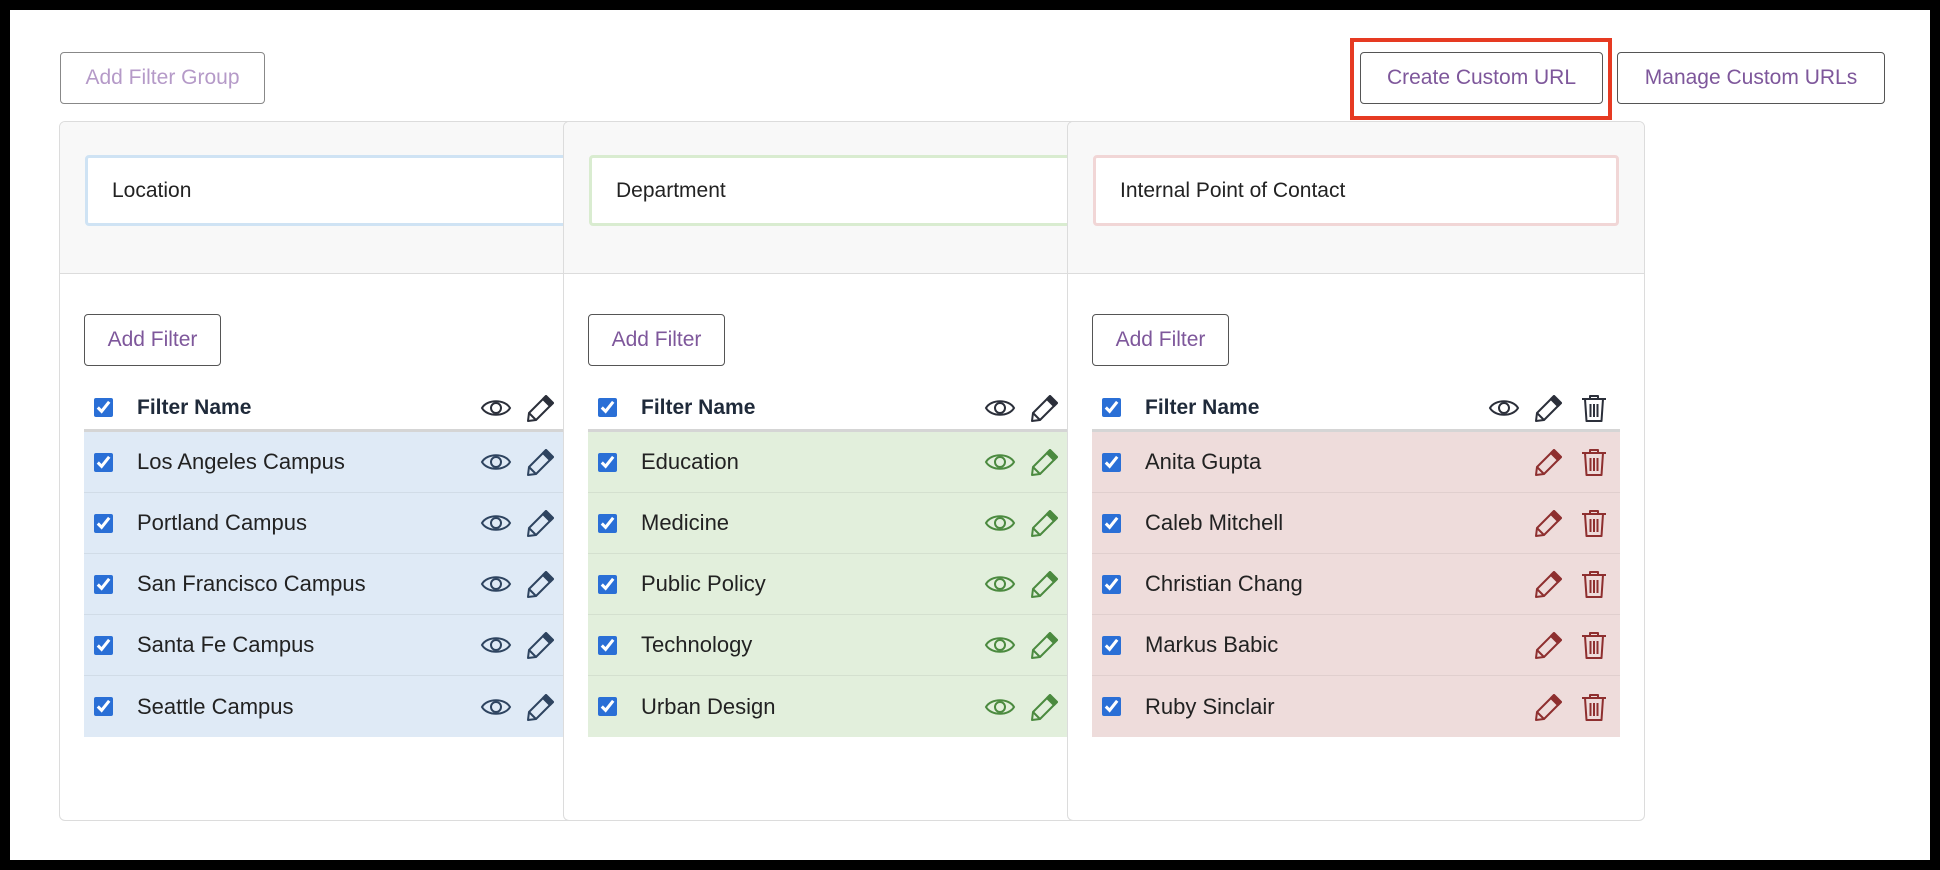  I want to click on header-actions, so click(1544, 408).